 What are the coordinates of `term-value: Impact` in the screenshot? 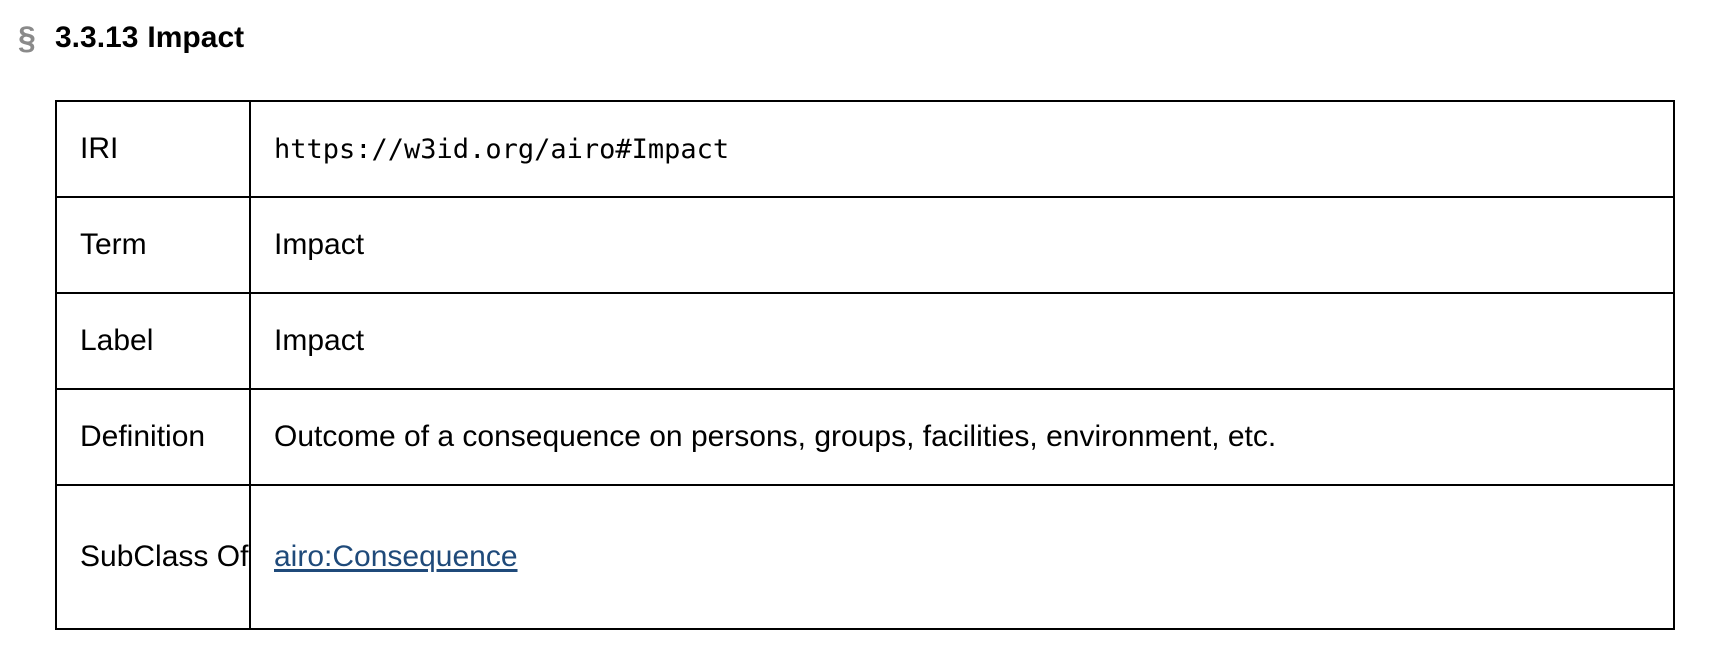 It's located at (962, 245).